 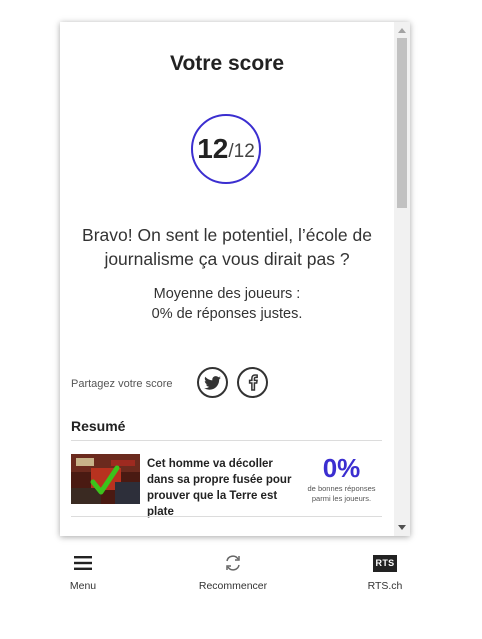 I want to click on bottom-nav: Menu Recommencer RTS RTS.ch, so click(x=241, y=575).